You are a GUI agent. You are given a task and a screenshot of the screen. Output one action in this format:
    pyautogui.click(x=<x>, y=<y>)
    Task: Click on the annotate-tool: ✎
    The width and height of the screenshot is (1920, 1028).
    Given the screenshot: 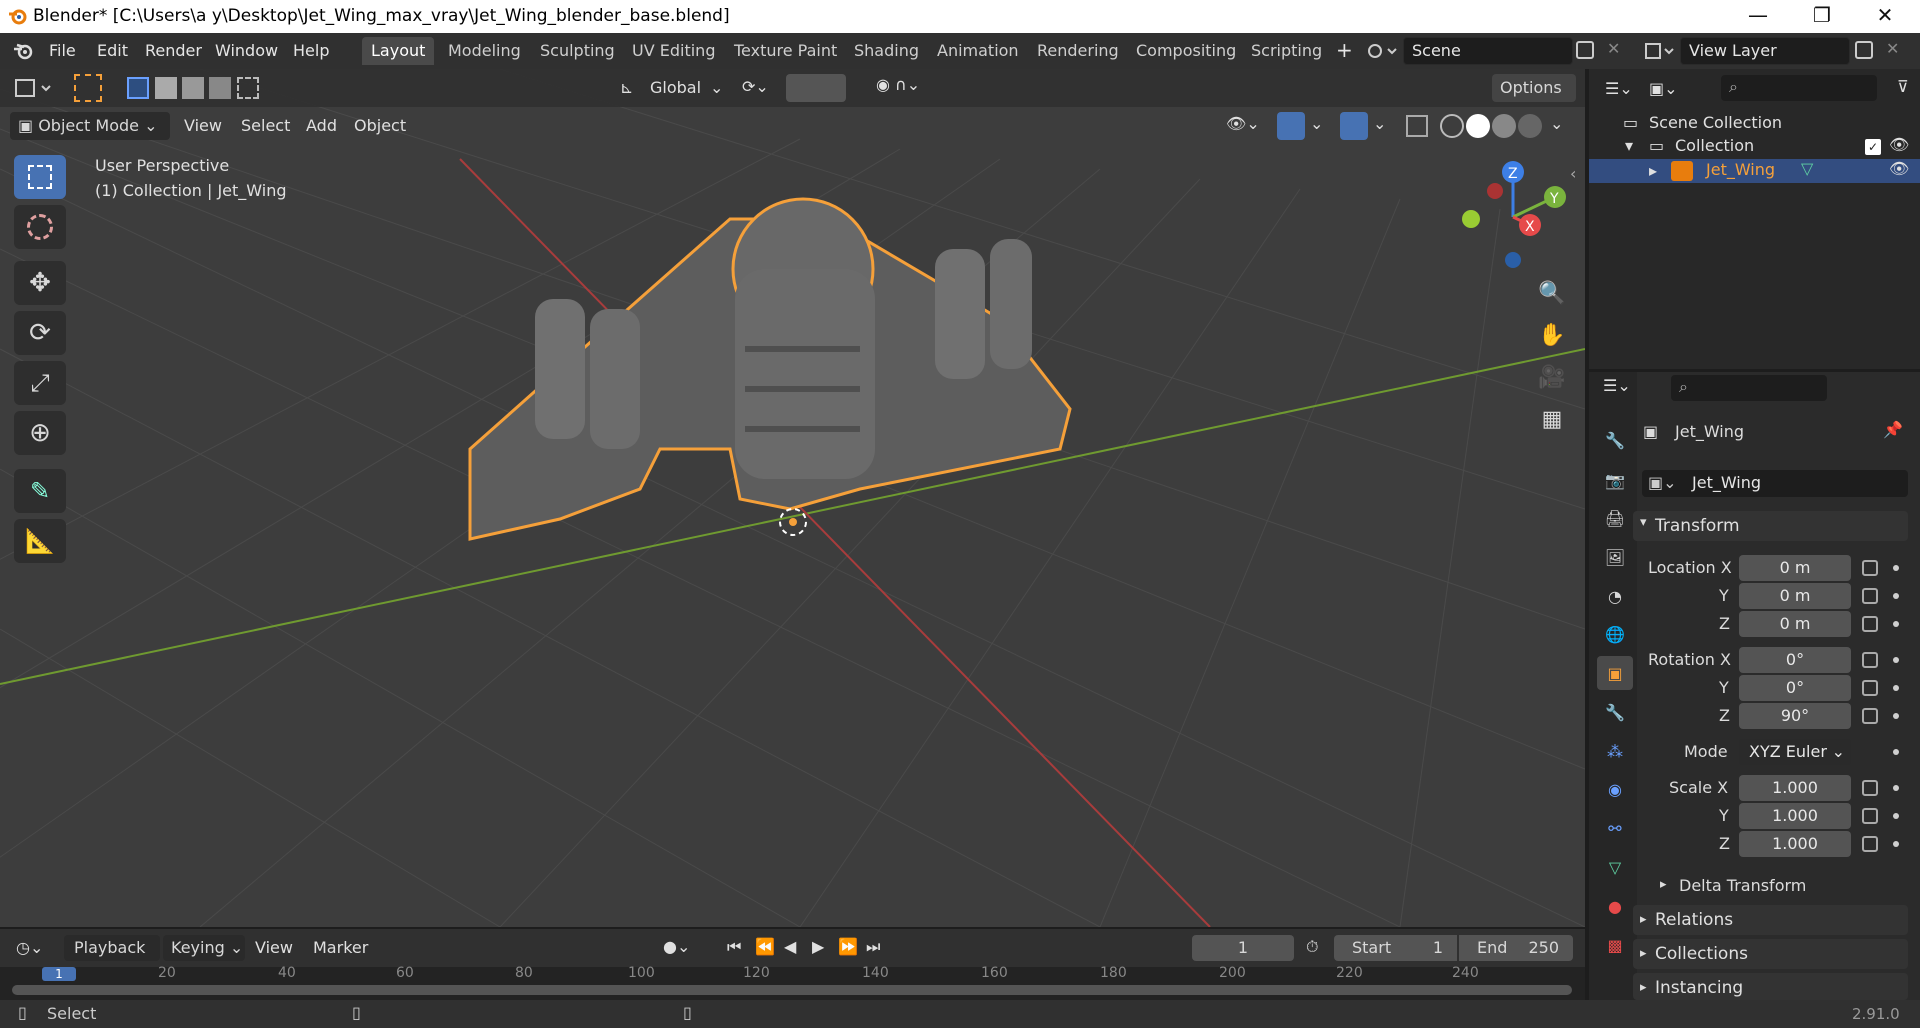 What is the action you would take?
    pyautogui.click(x=40, y=491)
    